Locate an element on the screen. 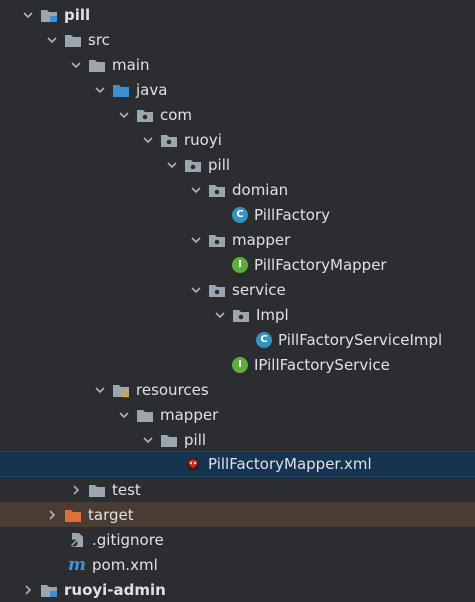  tree-item-pill-module: pill is located at coordinates (237, 14).